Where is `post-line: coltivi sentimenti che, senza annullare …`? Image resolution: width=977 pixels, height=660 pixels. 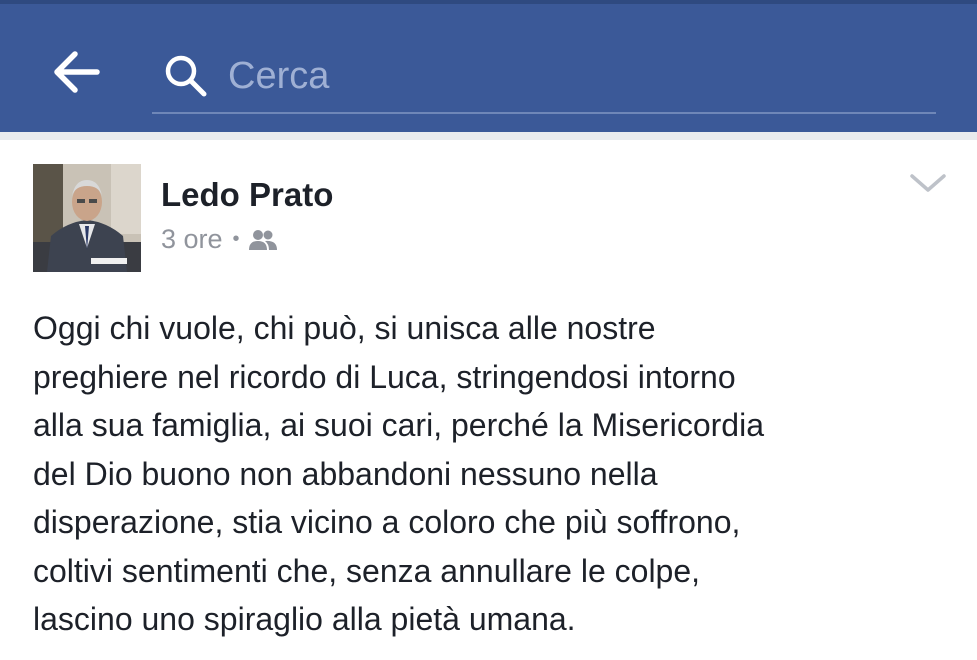
post-line: coltivi sentimenti che, senza annullare … is located at coordinates (367, 570).